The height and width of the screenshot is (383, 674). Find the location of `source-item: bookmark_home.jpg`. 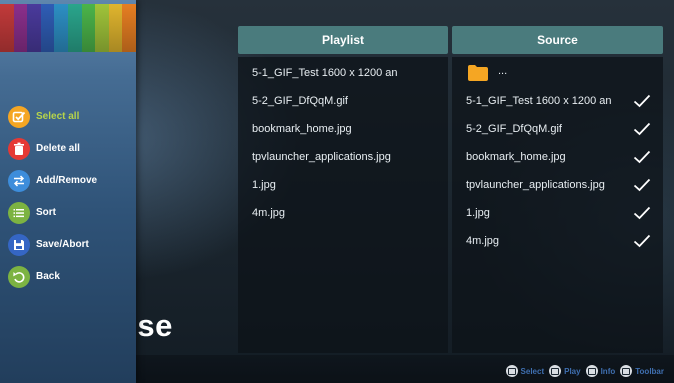

source-item: bookmark_home.jpg is located at coordinates (545, 157).